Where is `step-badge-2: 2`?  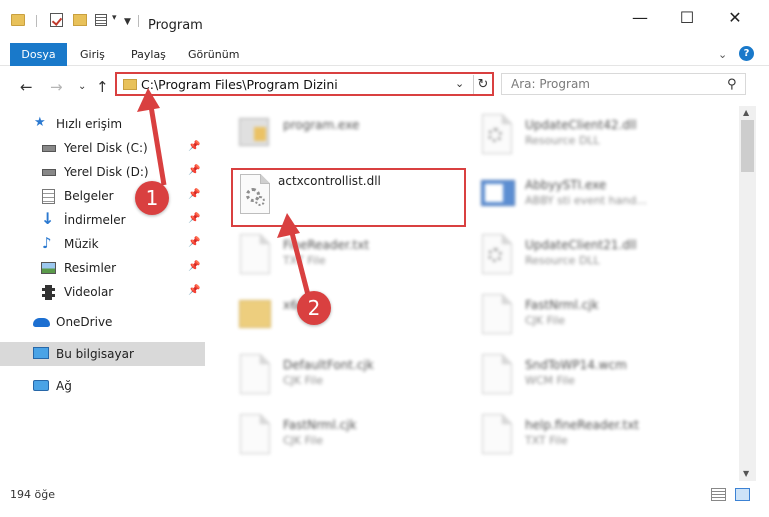
step-badge-2: 2 is located at coordinates (314, 308).